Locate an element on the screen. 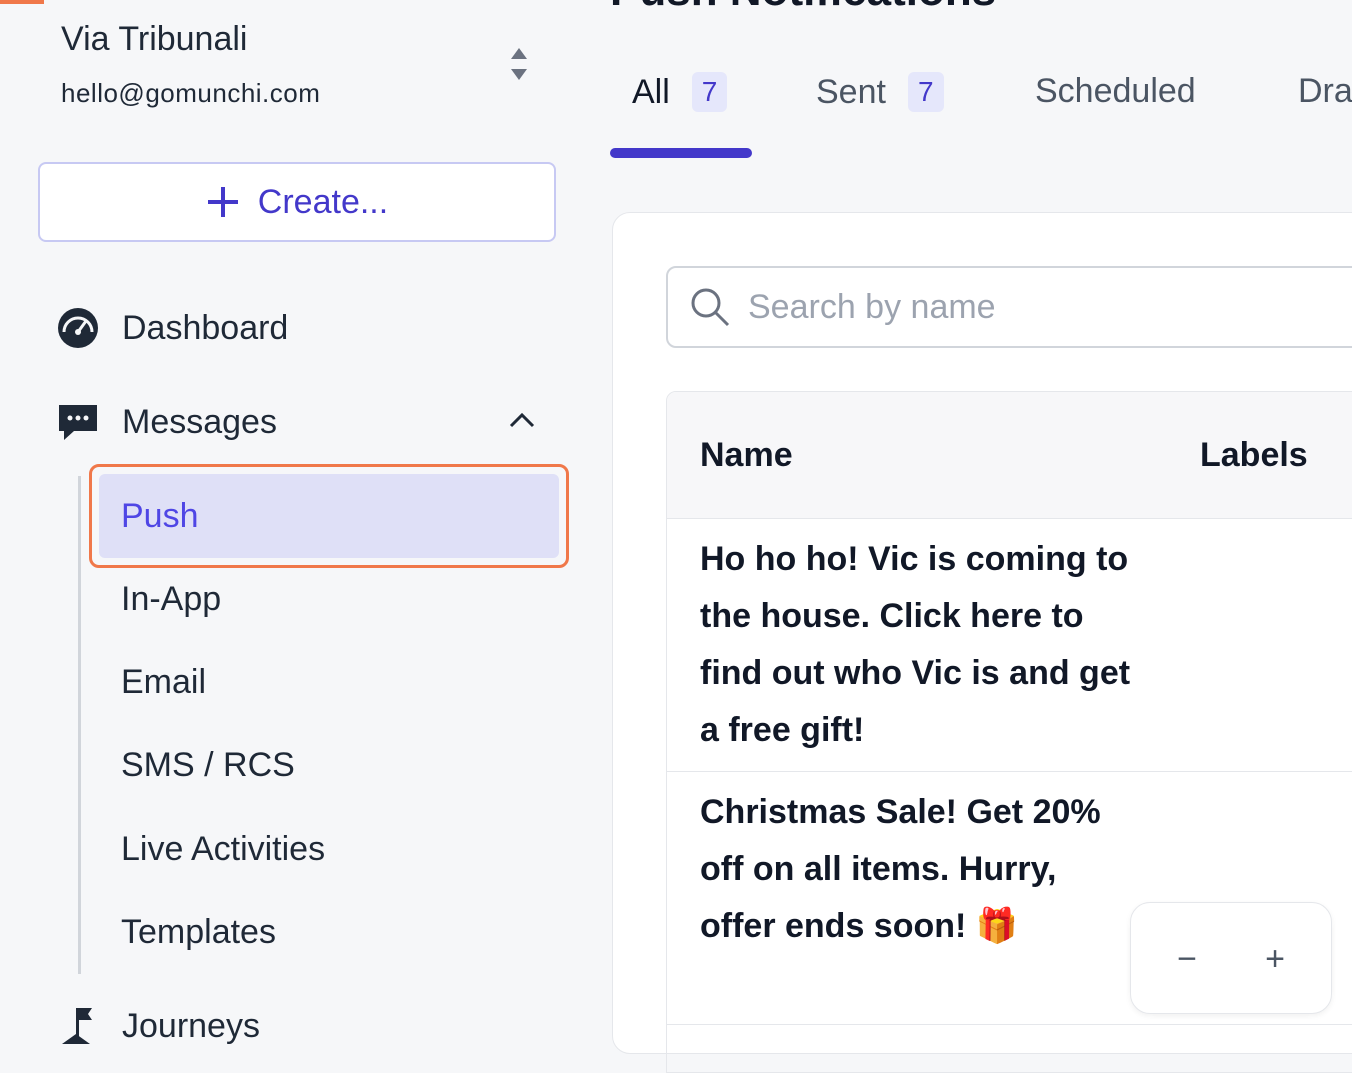  sidebar-item-live-activities: Live Activities is located at coordinates (223, 849).